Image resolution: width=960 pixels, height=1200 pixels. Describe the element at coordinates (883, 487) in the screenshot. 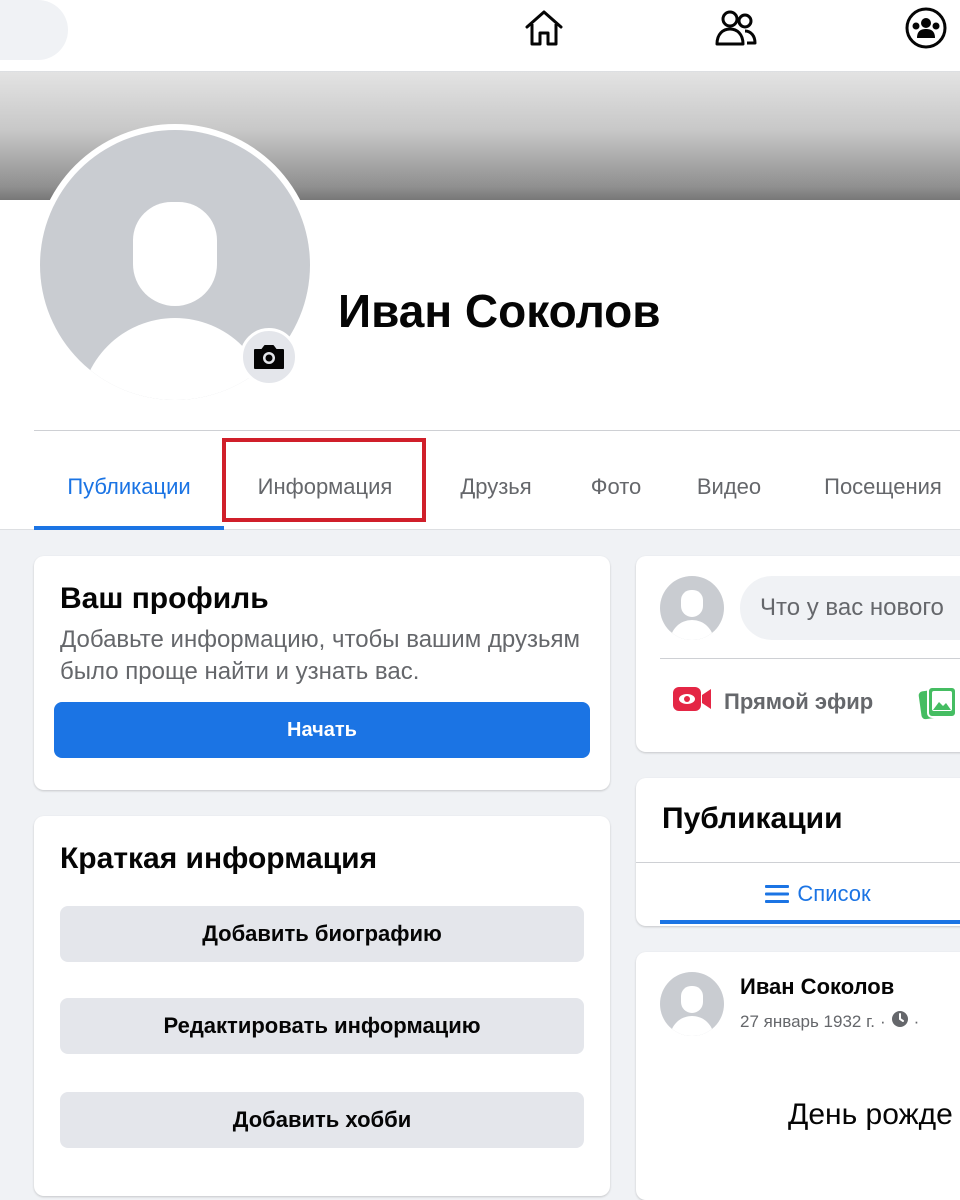

I see `tab-visits: Посещения` at that location.